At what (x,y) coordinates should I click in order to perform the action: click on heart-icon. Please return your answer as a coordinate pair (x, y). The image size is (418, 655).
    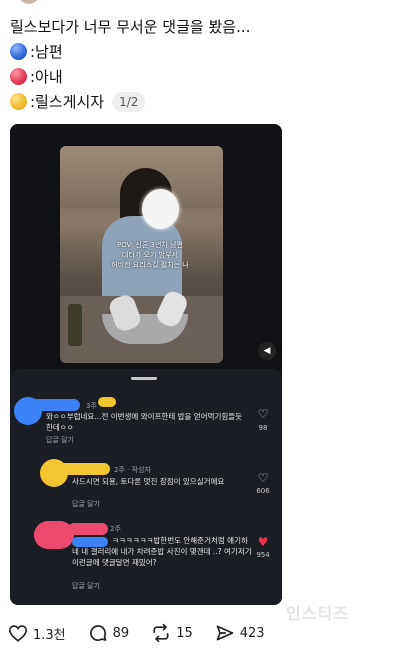
    Looking at the image, I should click on (18, 633).